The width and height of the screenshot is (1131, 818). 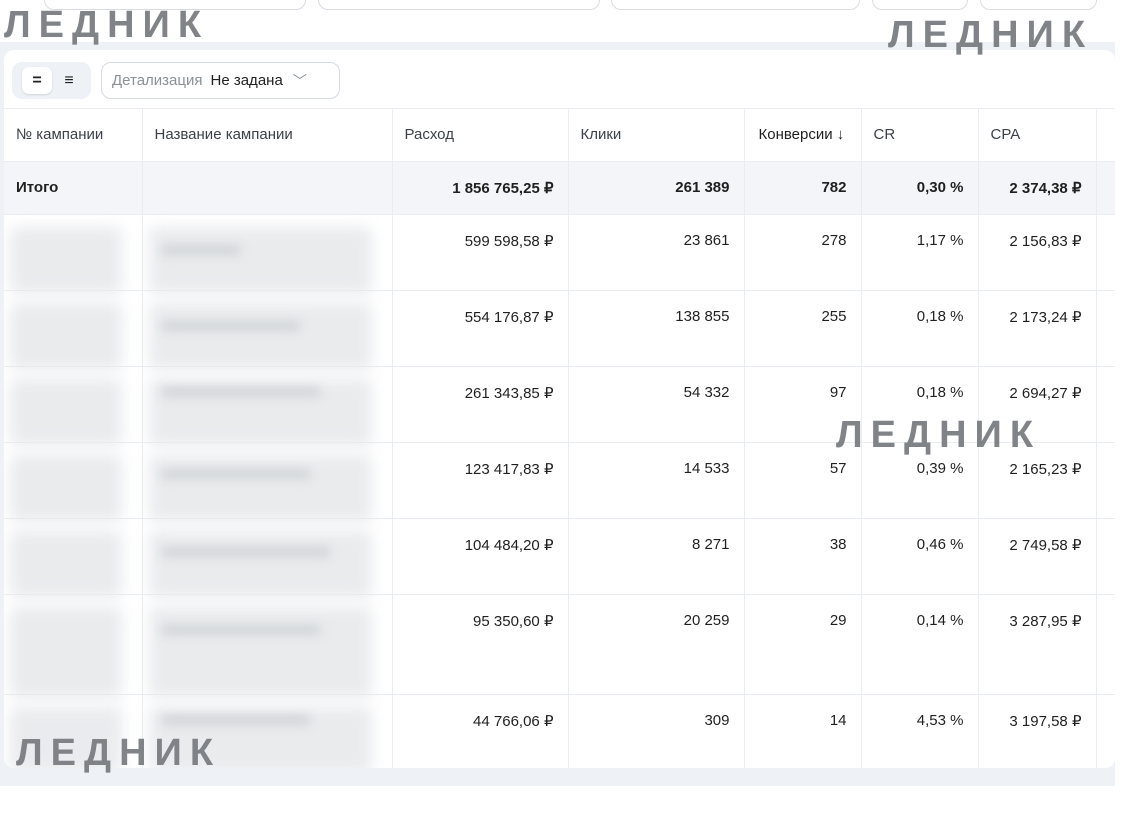 What do you see at coordinates (1105, 135) in the screenshot?
I see `col-extra` at bounding box center [1105, 135].